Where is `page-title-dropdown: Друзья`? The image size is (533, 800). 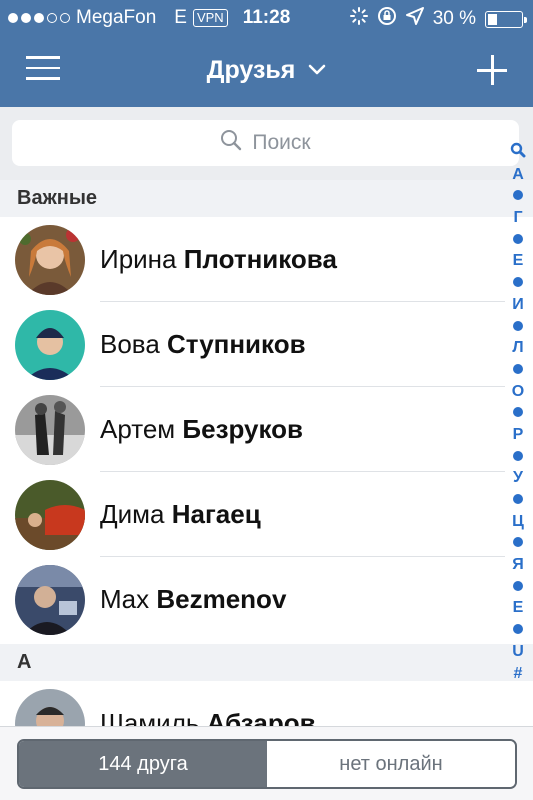
page-title-dropdown: Друзья is located at coordinates (266, 70).